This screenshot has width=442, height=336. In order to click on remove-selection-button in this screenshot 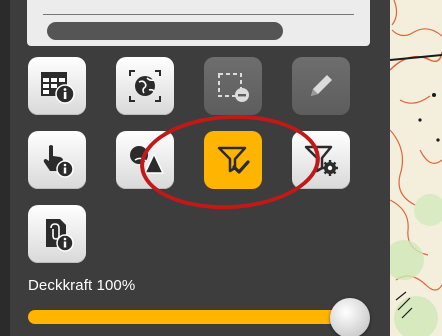, I will do `click(233, 86)`.